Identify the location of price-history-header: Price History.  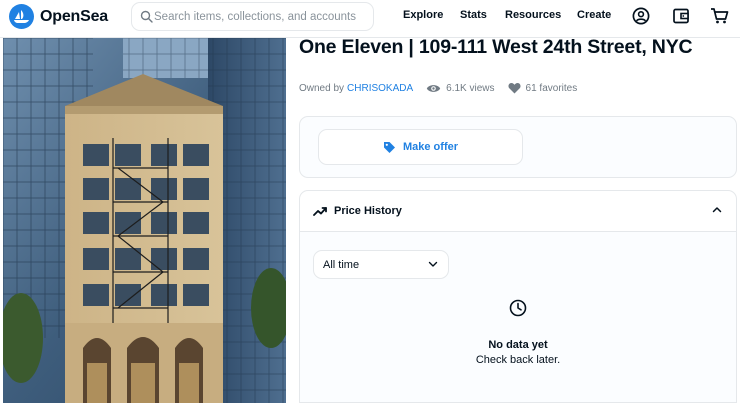
(518, 211).